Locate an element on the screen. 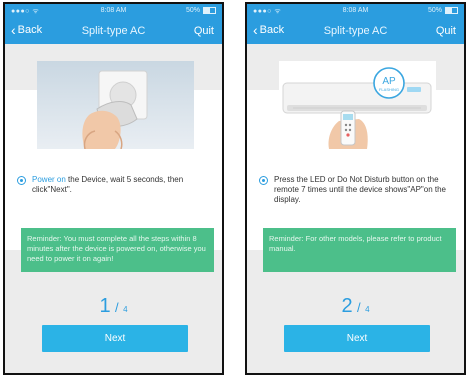 This screenshot has height=379, width=476. step-indicator: 2 / 4 is located at coordinates (355, 306).